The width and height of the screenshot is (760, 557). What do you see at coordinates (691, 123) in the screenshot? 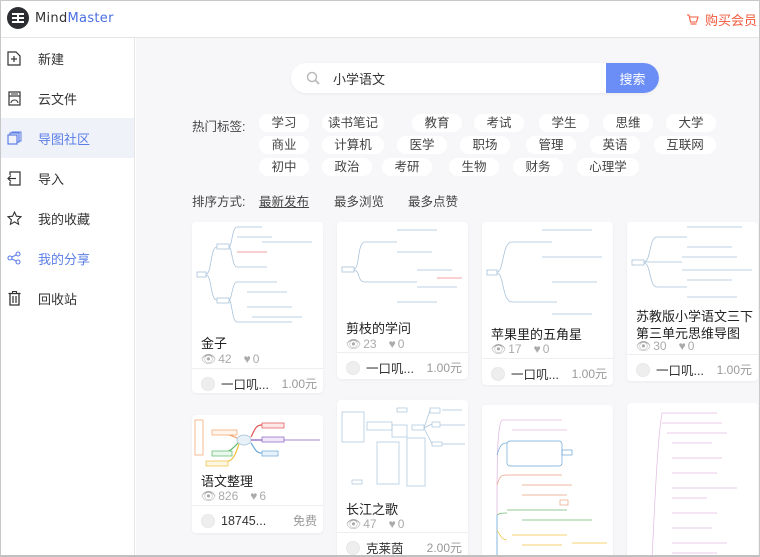
I see `hot-tag: 大学` at bounding box center [691, 123].